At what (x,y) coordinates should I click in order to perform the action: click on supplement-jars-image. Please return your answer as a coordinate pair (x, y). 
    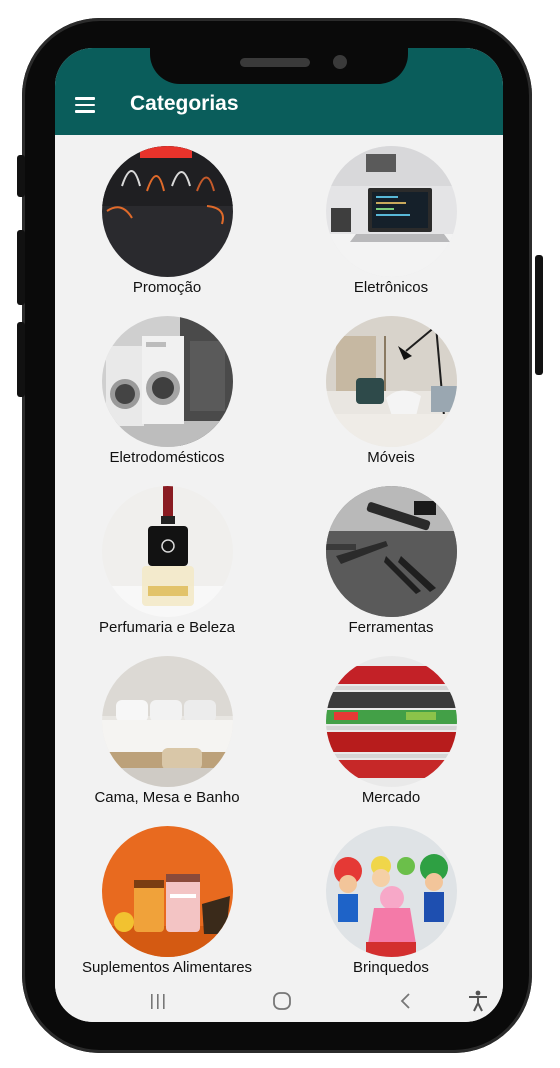
    Looking at the image, I should click on (167, 891).